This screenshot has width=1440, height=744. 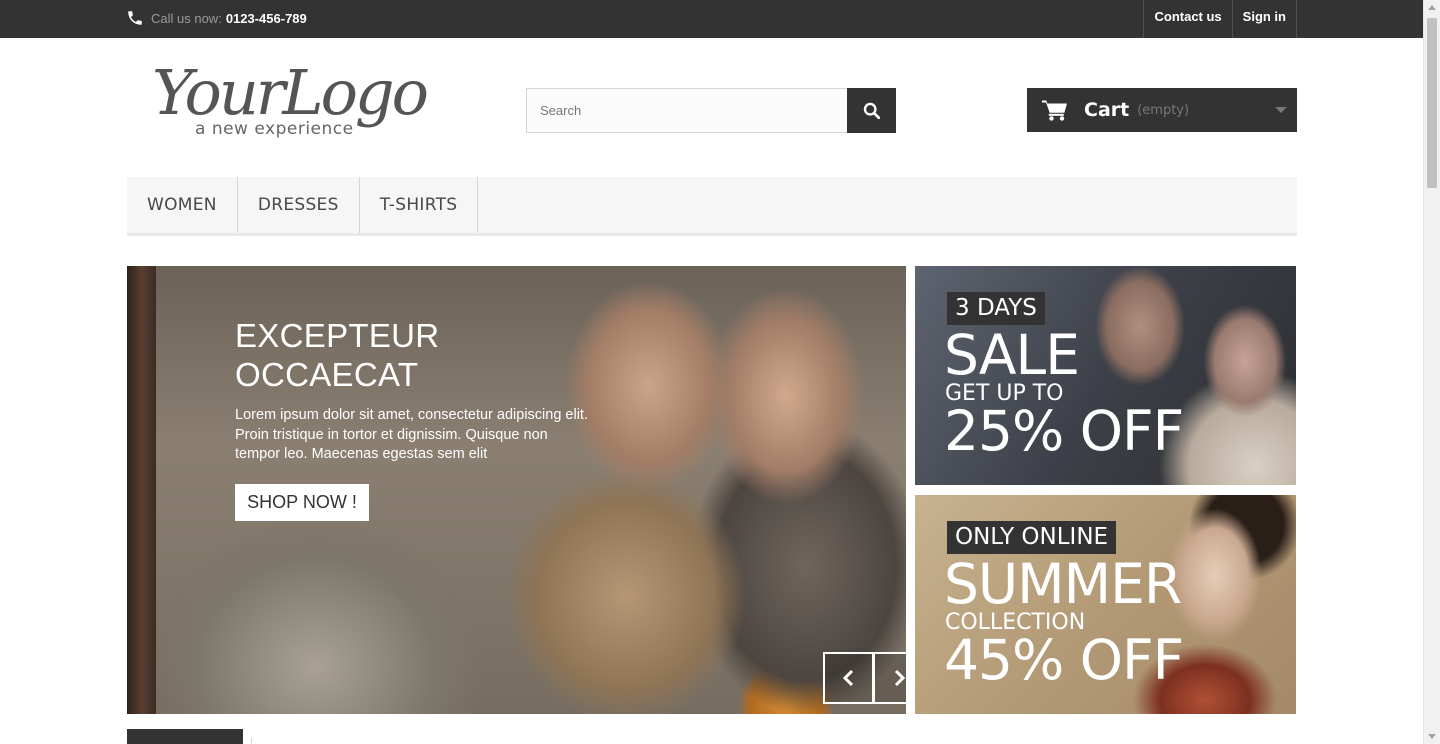 What do you see at coordinates (182, 205) in the screenshot?
I see `menu-item-women: WOMEN` at bounding box center [182, 205].